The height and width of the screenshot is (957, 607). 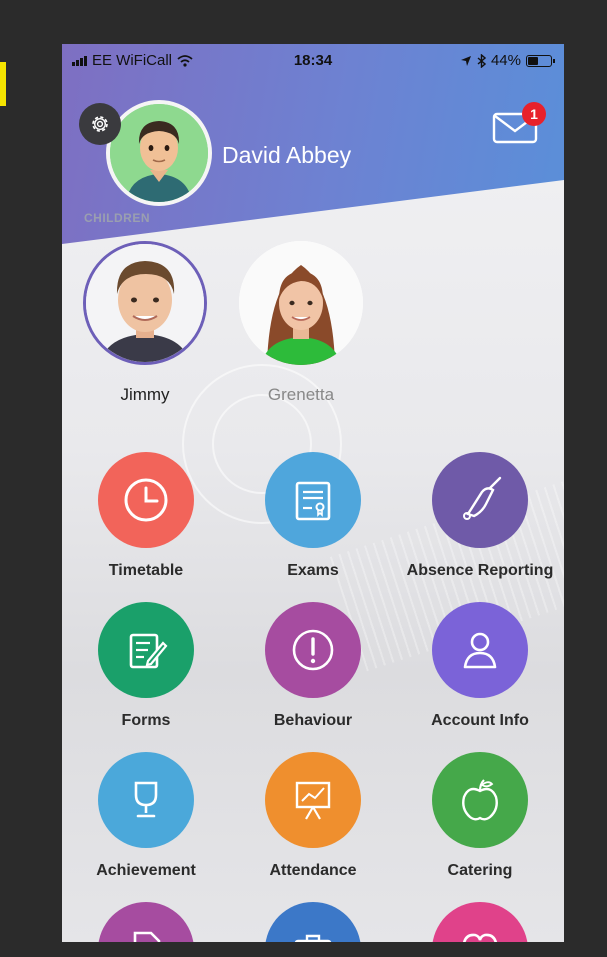 I want to click on location-arrow-icon, so click(x=465, y=60).